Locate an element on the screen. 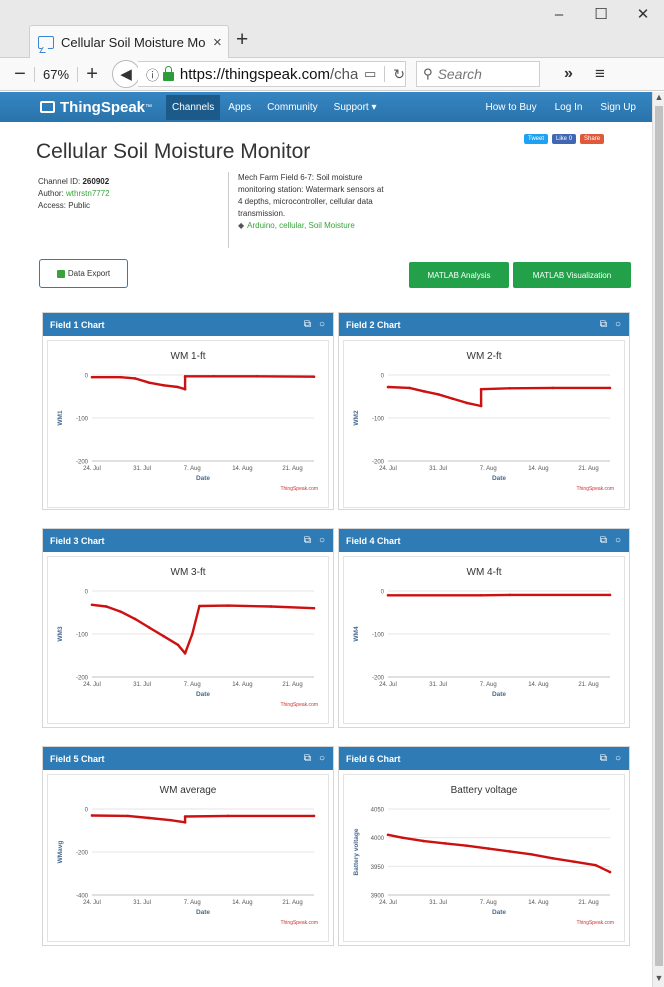 This screenshot has width=664, height=987. thingspeak-logo: ThingSpeak ™ is located at coordinates (96, 107).